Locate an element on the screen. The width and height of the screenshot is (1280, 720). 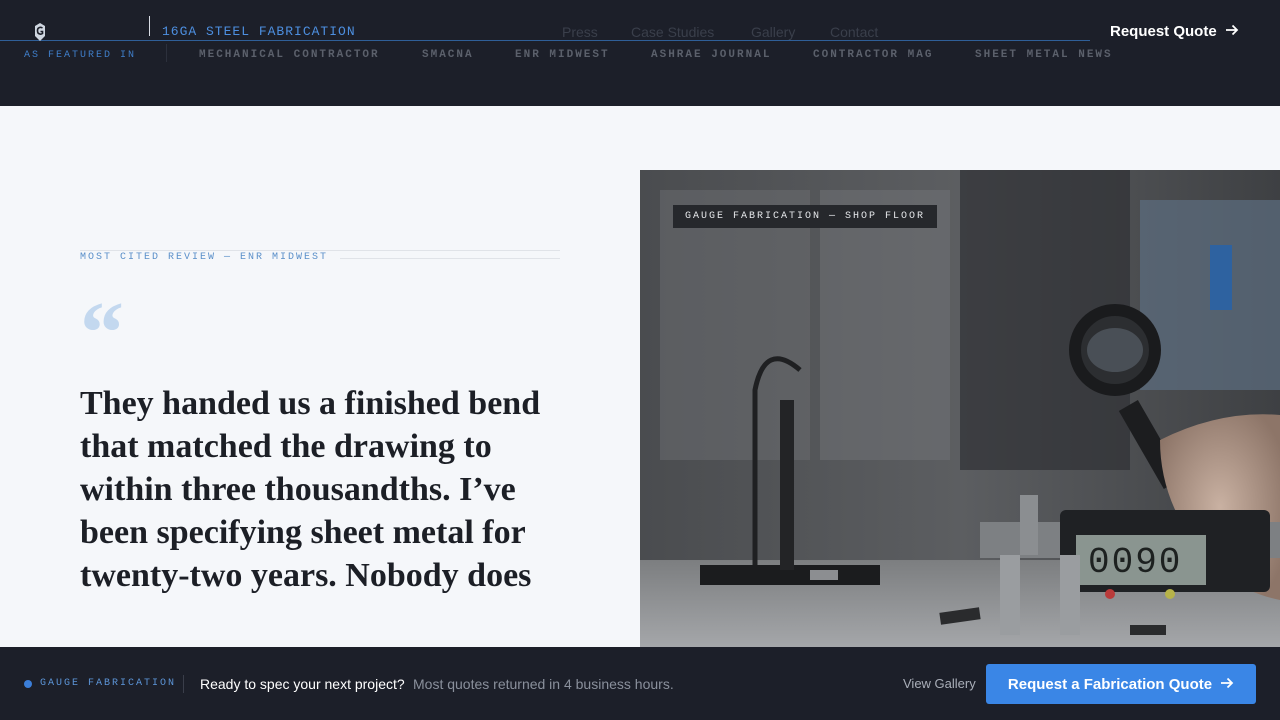
gauge-logo-icon is located at coordinates (40, 32).